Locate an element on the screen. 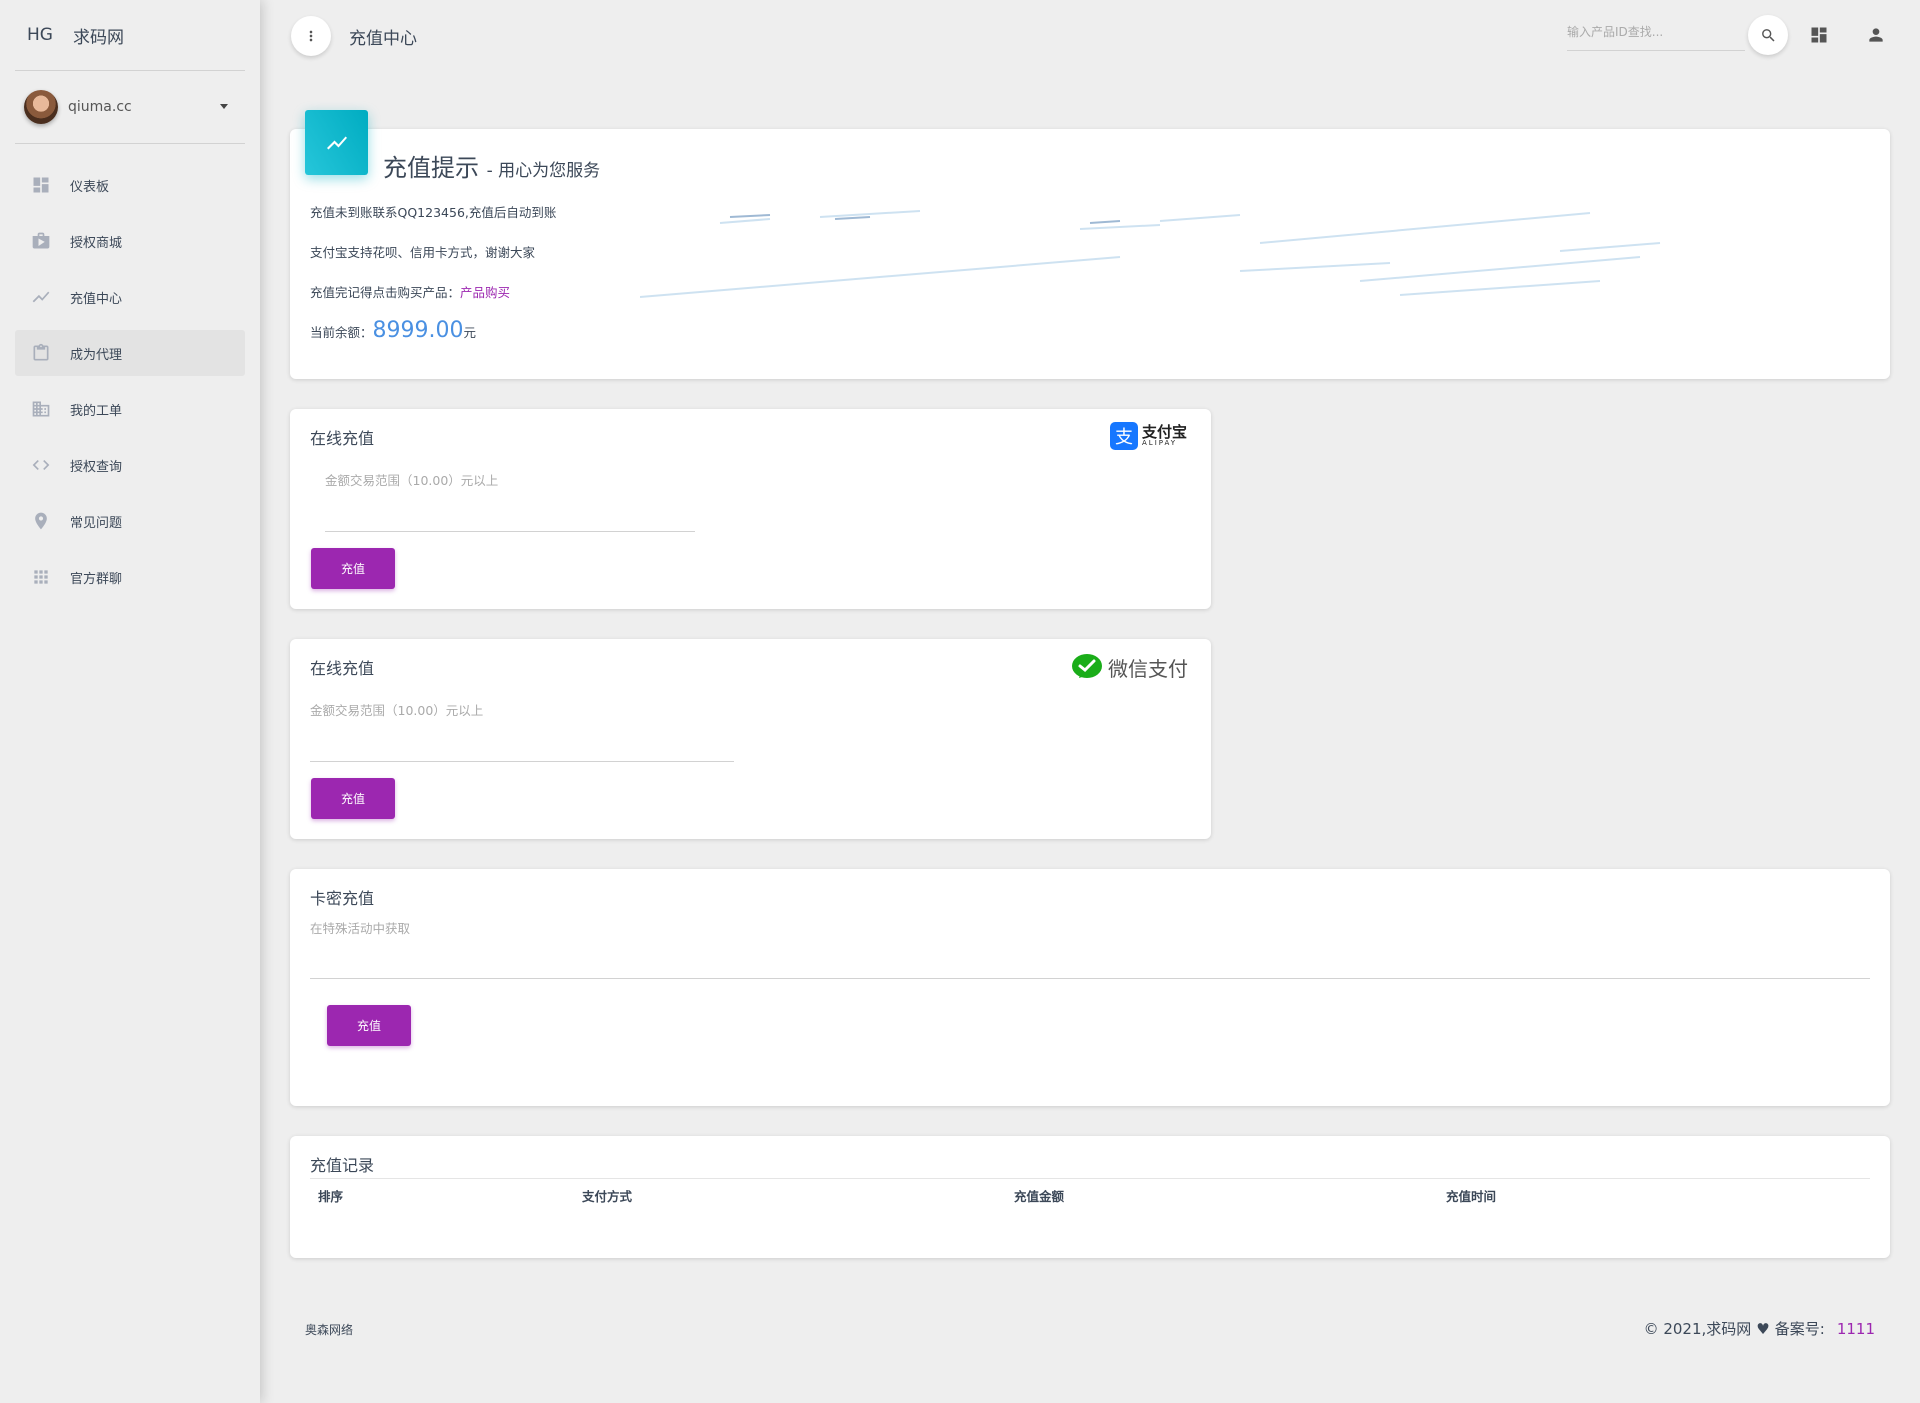 This screenshot has width=1920, height=1403. copyright-text: © 2021,求码网 is located at coordinates (1697, 1329).